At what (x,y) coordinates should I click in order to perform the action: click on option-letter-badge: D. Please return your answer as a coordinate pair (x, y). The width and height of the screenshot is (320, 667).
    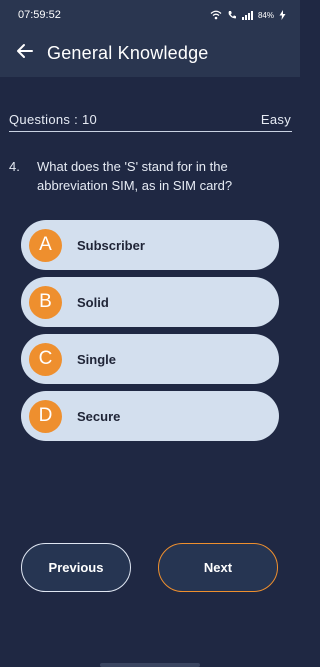
    Looking at the image, I should click on (45, 416).